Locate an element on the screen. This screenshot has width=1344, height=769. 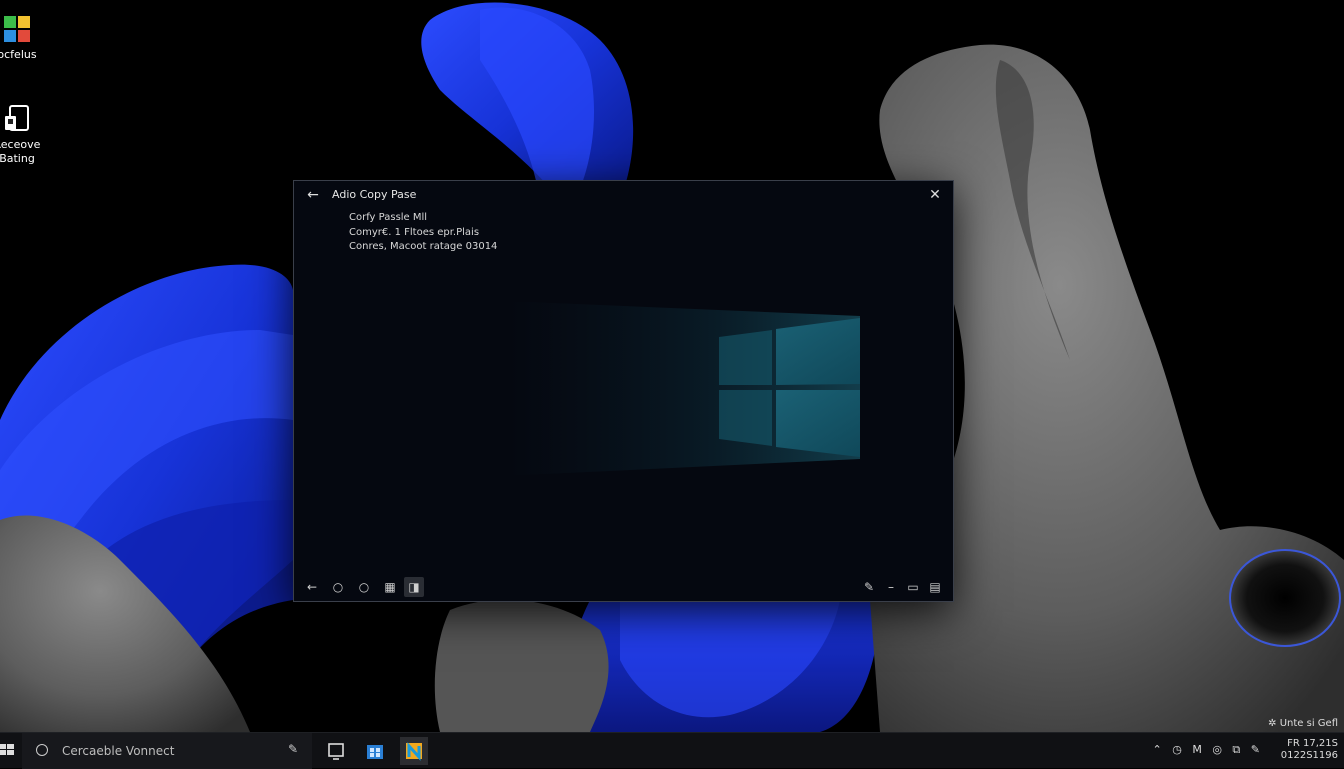
taskbar-app-screen-share is located at coordinates (336, 751).